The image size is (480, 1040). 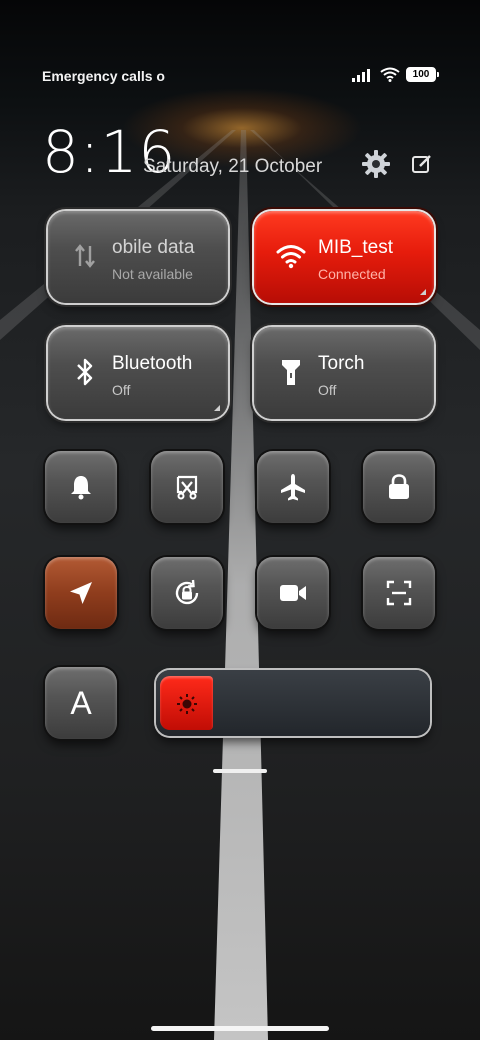 I want to click on screen-cast-icon, so click(x=187, y=487).